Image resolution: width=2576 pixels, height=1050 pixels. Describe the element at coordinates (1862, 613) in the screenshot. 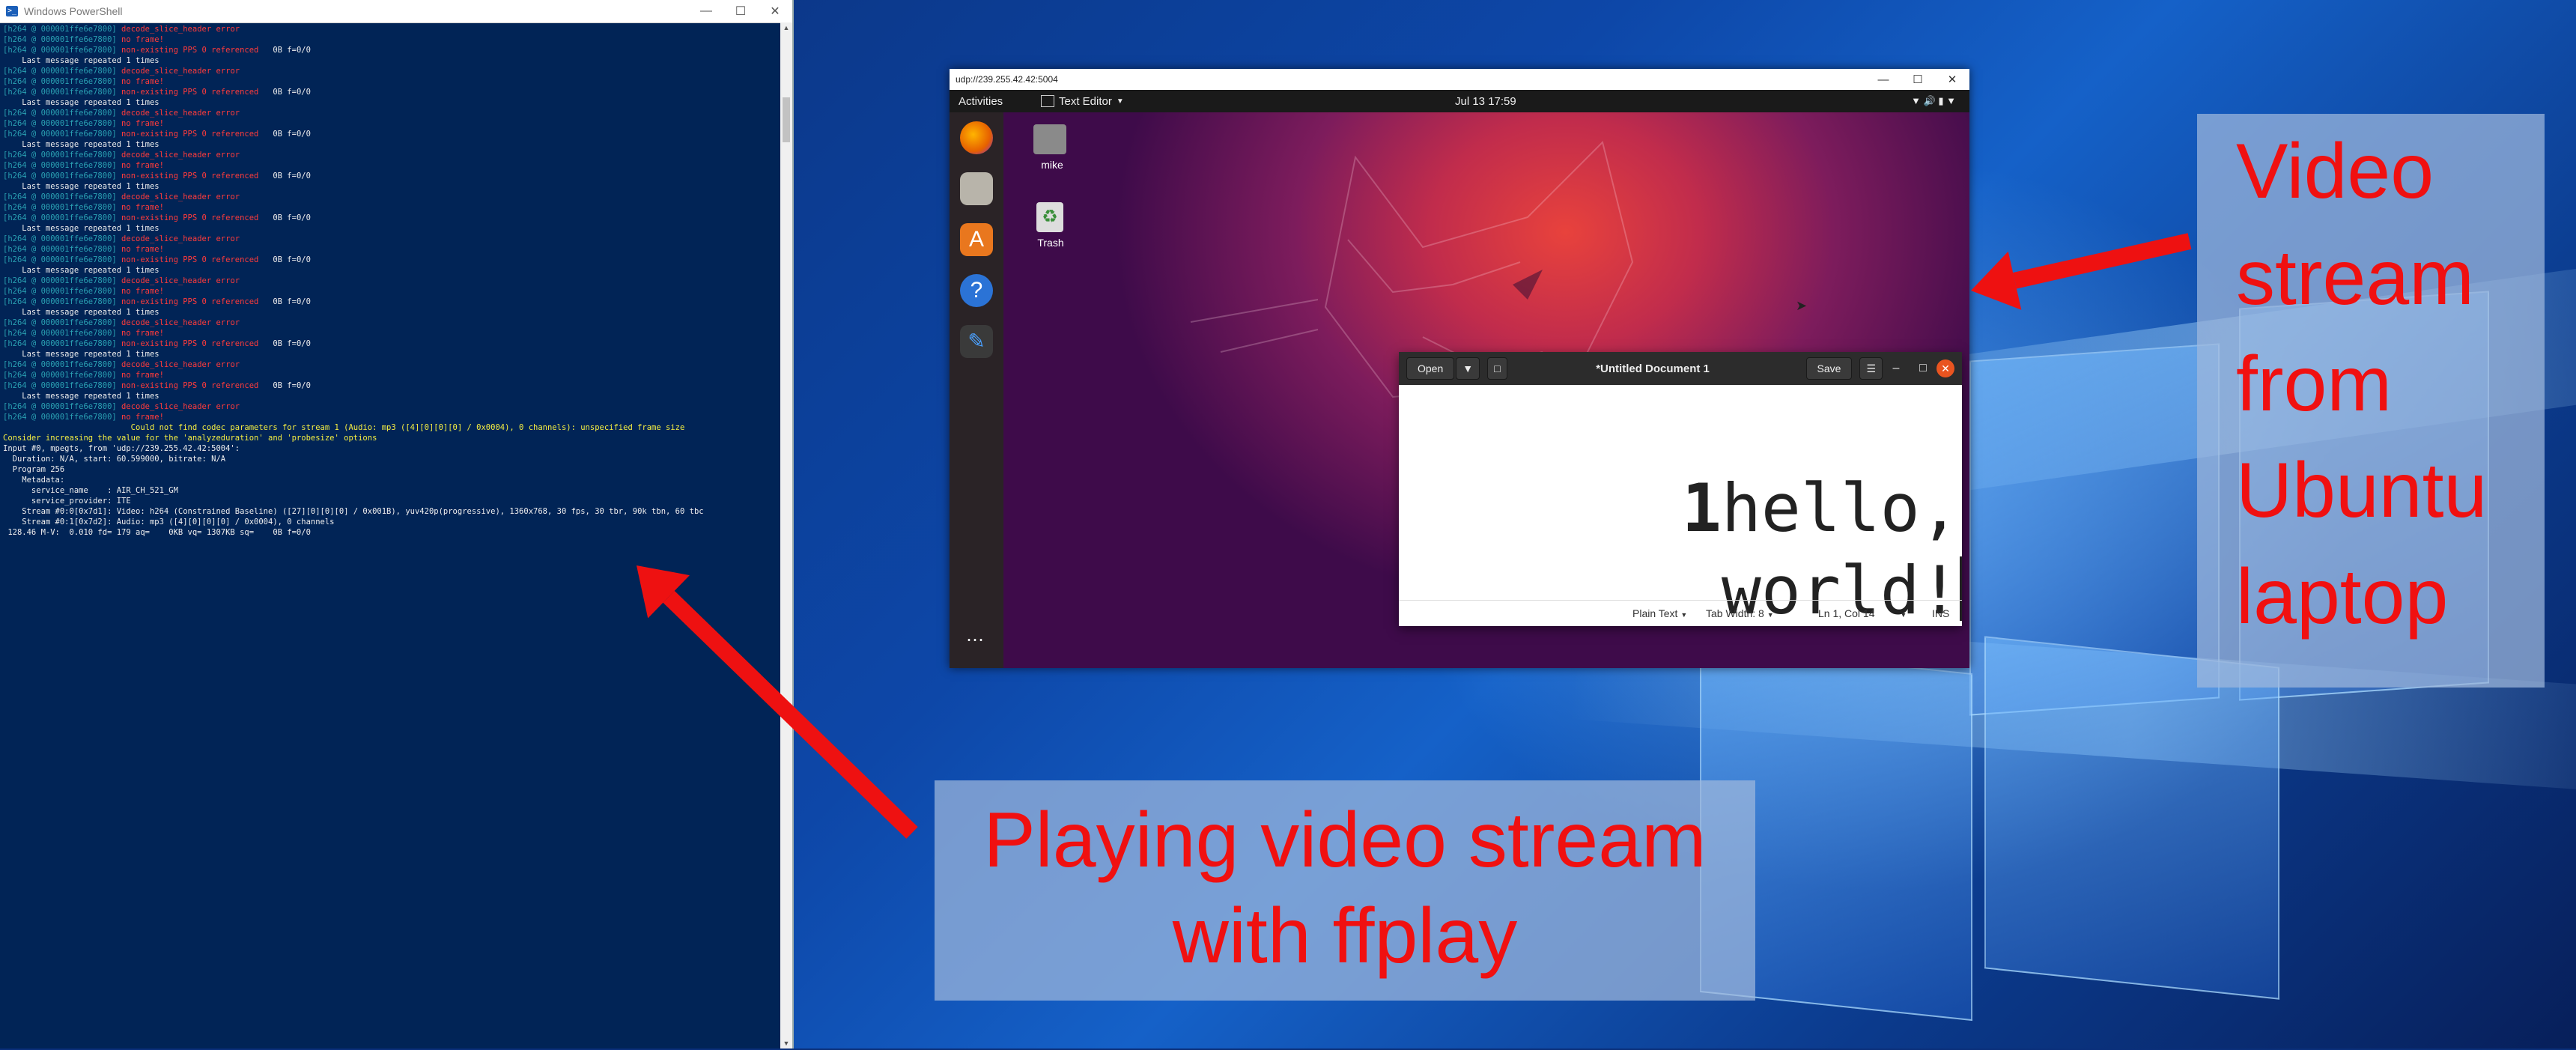

I see `cursor-position: Ln 1, Col 14 ▼` at that location.